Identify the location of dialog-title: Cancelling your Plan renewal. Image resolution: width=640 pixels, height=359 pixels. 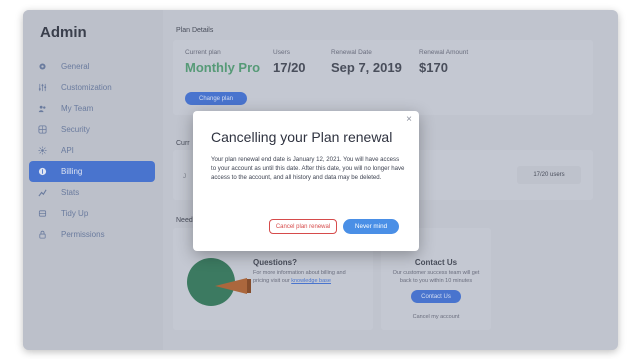
(302, 137).